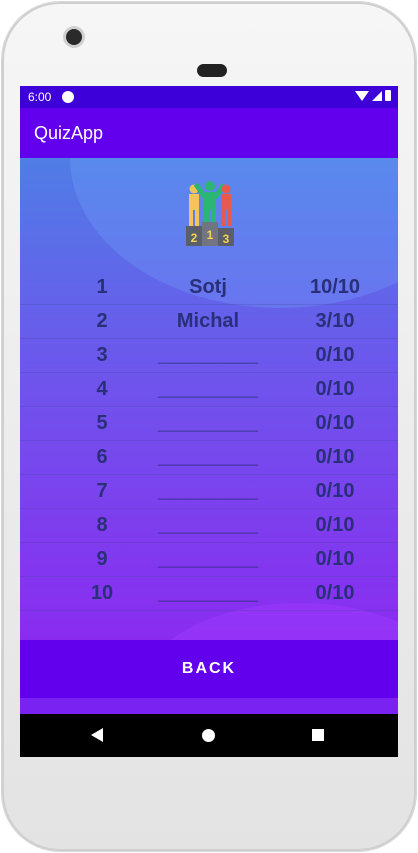 This screenshot has height=853, width=418. Describe the element at coordinates (102, 457) in the screenshot. I see `rank-cell: 6` at that location.